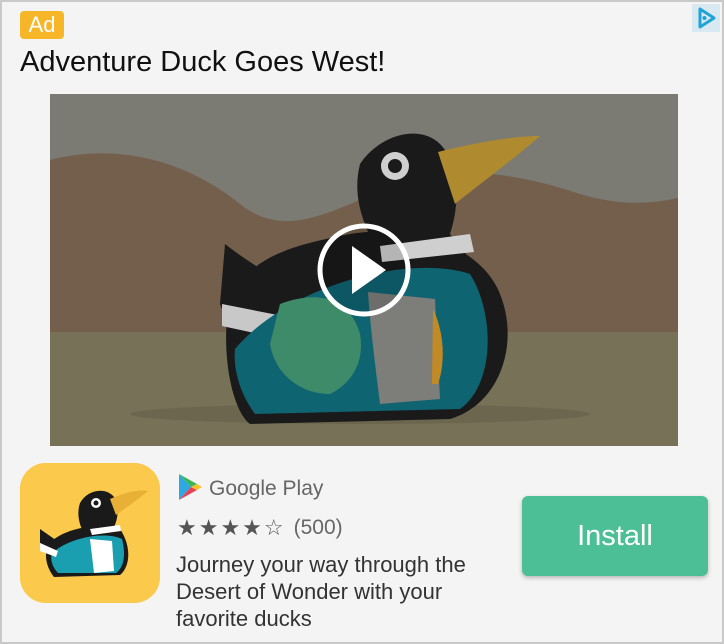  I want to click on duck-app-icon, so click(90, 533).